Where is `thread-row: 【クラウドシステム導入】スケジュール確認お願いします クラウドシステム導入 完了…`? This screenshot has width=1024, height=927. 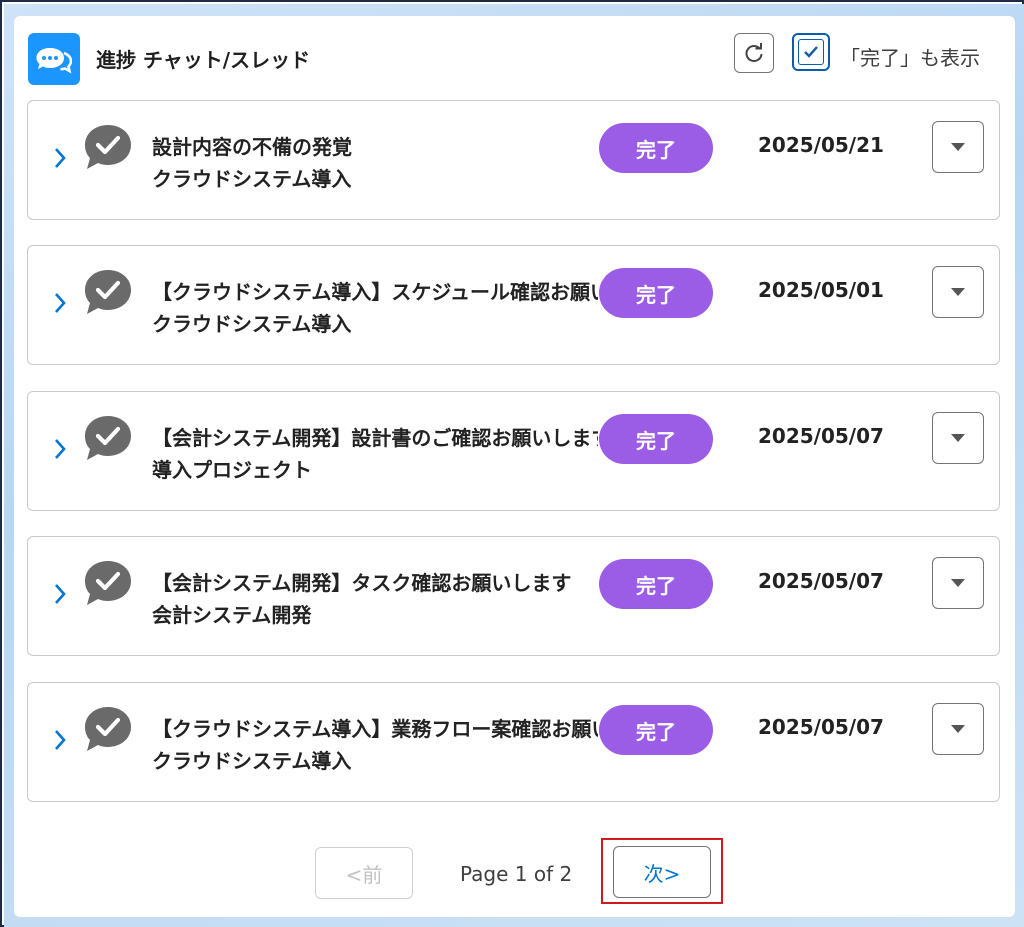 thread-row: 【クラウドシステム導入】スケジュール確認お願いします クラウドシステム導入 完了… is located at coordinates (513, 305).